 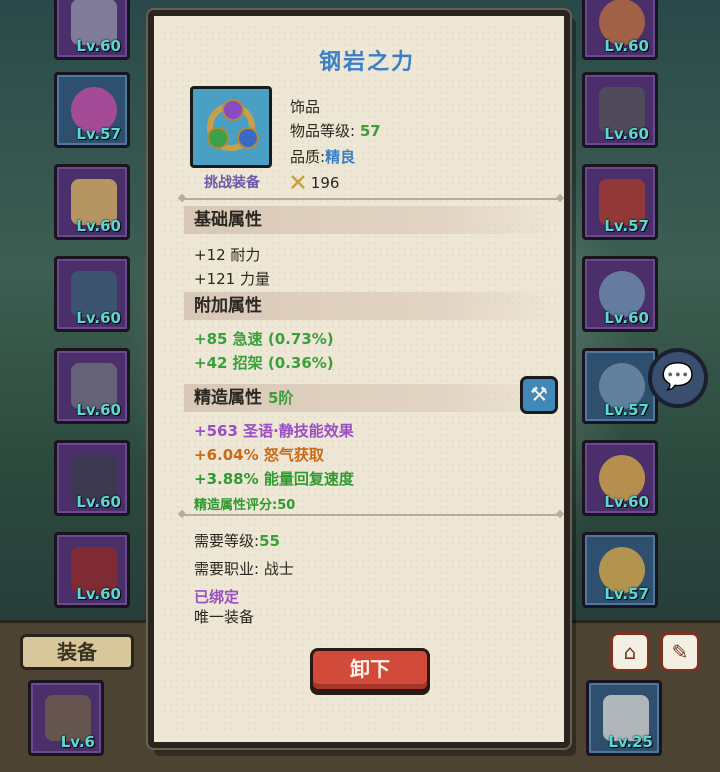 What do you see at coordinates (92, 386) in the screenshot?
I see `equip-slot-cloak: Lv.60` at bounding box center [92, 386].